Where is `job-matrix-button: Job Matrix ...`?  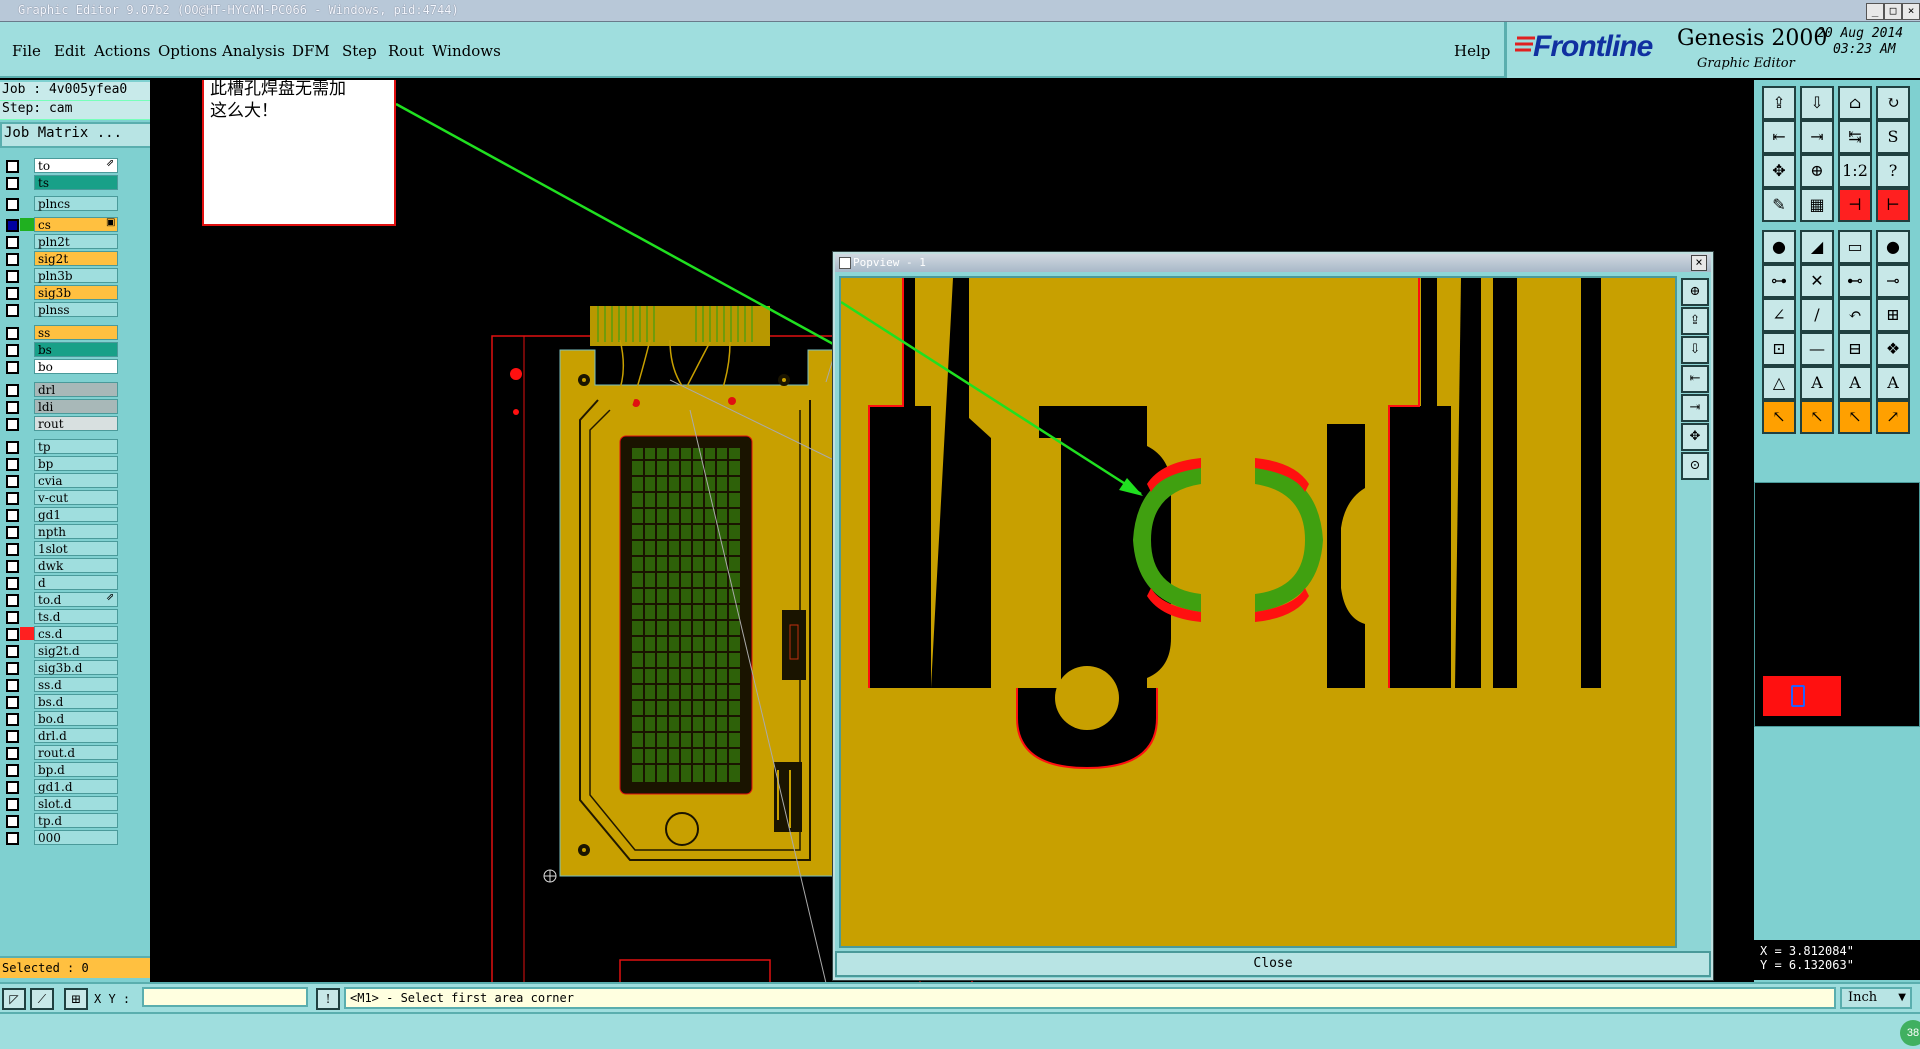
job-matrix-button: Job Matrix ... is located at coordinates (77, 135).